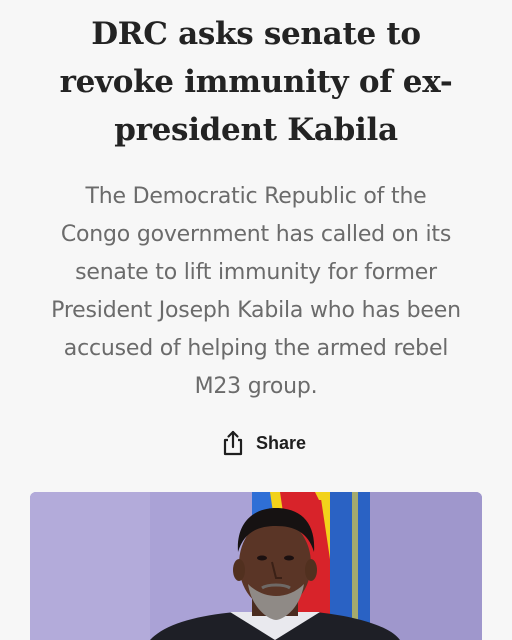  I want to click on share-button: Share, so click(264, 443).